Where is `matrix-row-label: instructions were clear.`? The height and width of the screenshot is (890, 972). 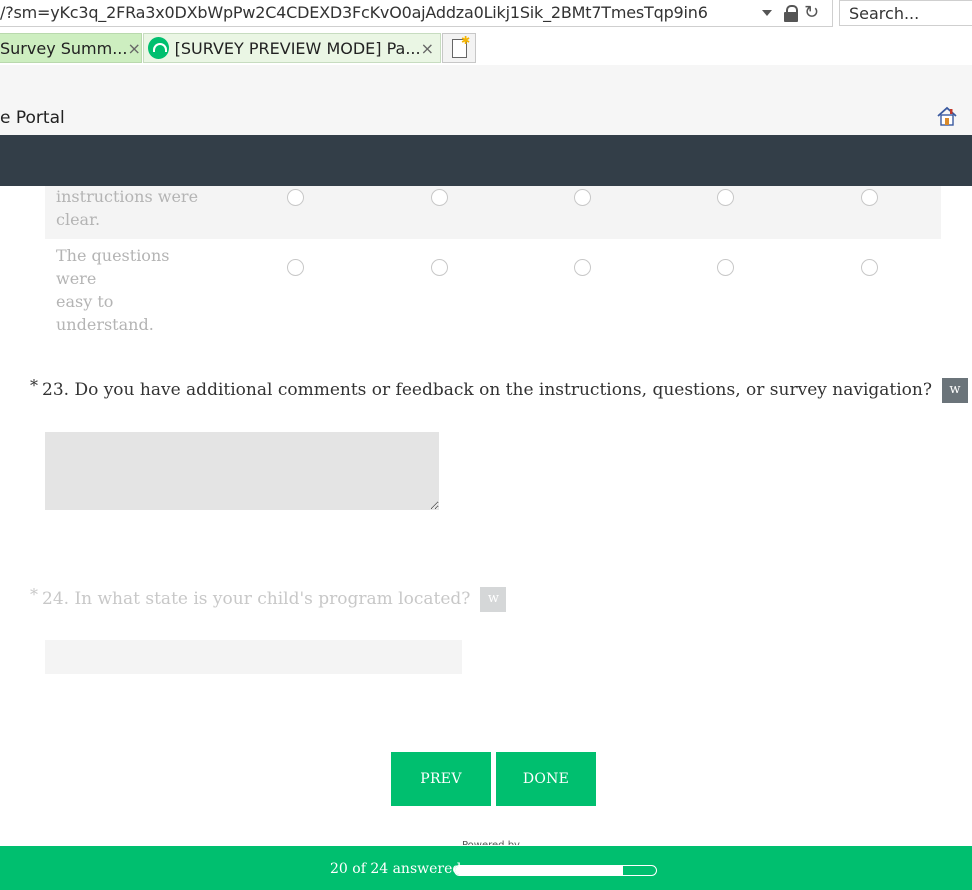 matrix-row-label: instructions were clear. is located at coordinates (131, 208).